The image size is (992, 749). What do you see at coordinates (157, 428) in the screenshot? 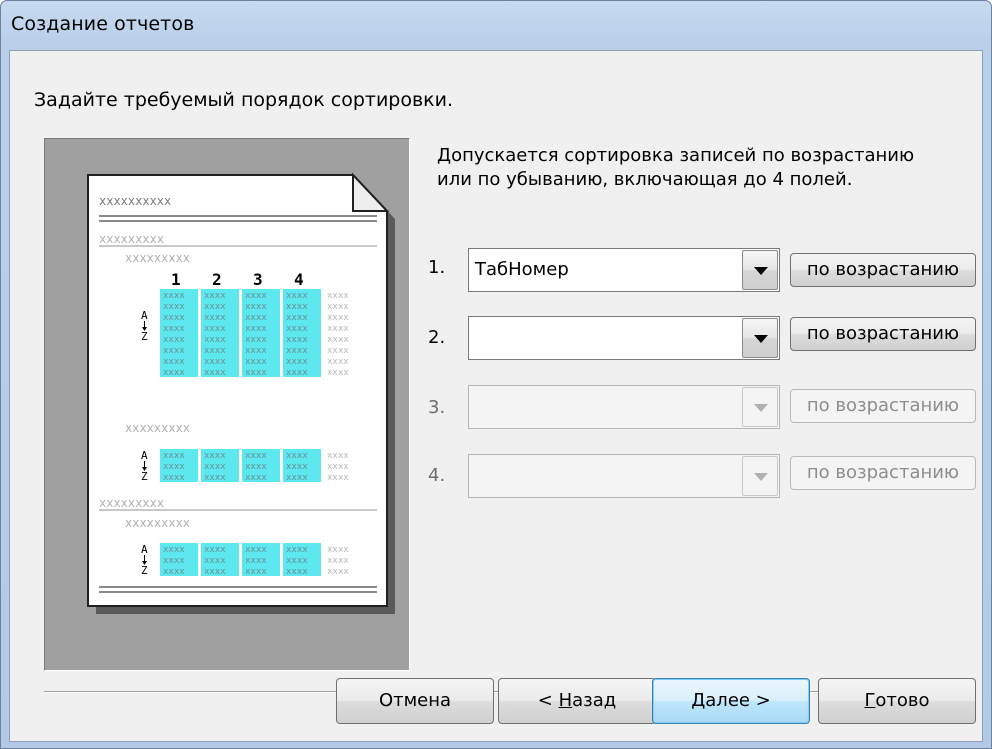
I see `preview-subgroup2-placeholder: xxxxxxxxx` at bounding box center [157, 428].